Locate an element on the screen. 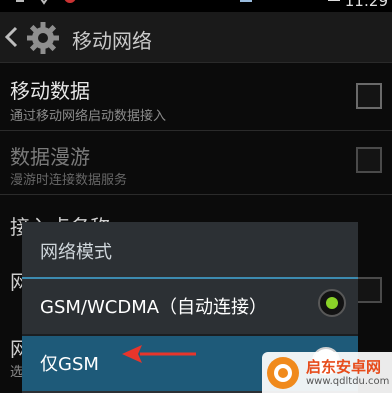  setting-title: 移动数据 is located at coordinates (50, 91).